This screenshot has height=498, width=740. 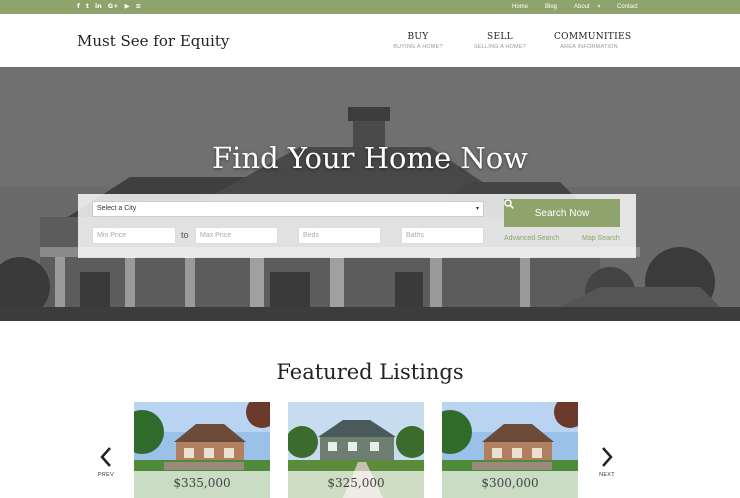 I want to click on nav-communities: COMMUNITIES AREA INFORMATION, so click(x=593, y=41).